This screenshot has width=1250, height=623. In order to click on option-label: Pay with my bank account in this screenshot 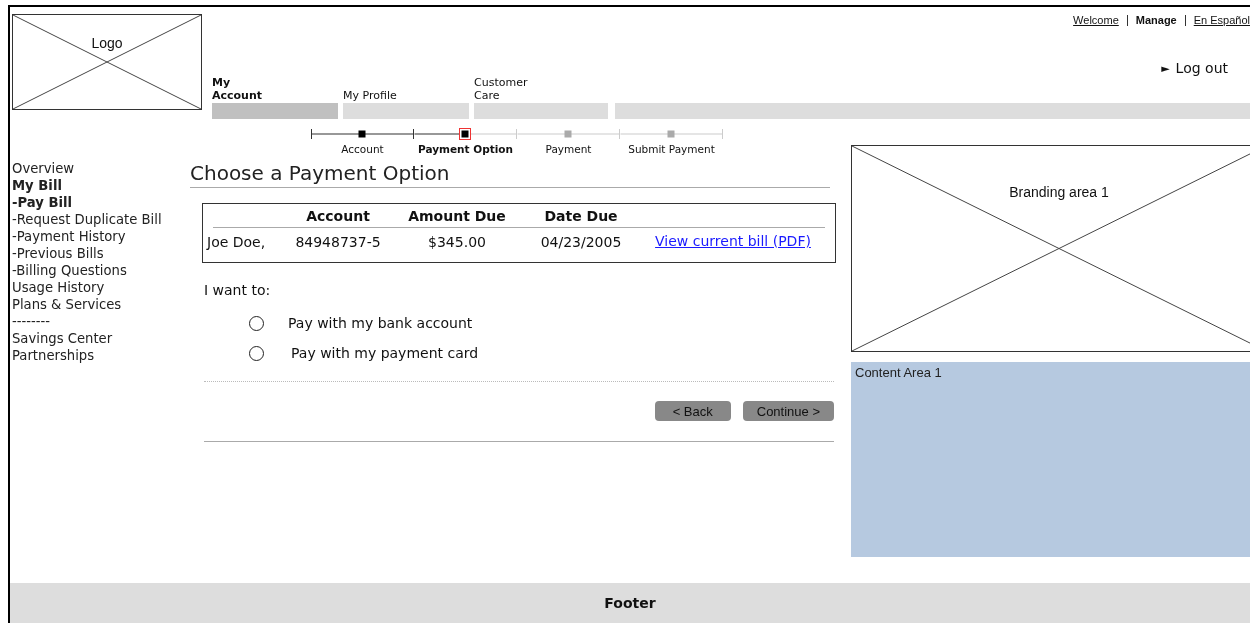, I will do `click(380, 323)`.